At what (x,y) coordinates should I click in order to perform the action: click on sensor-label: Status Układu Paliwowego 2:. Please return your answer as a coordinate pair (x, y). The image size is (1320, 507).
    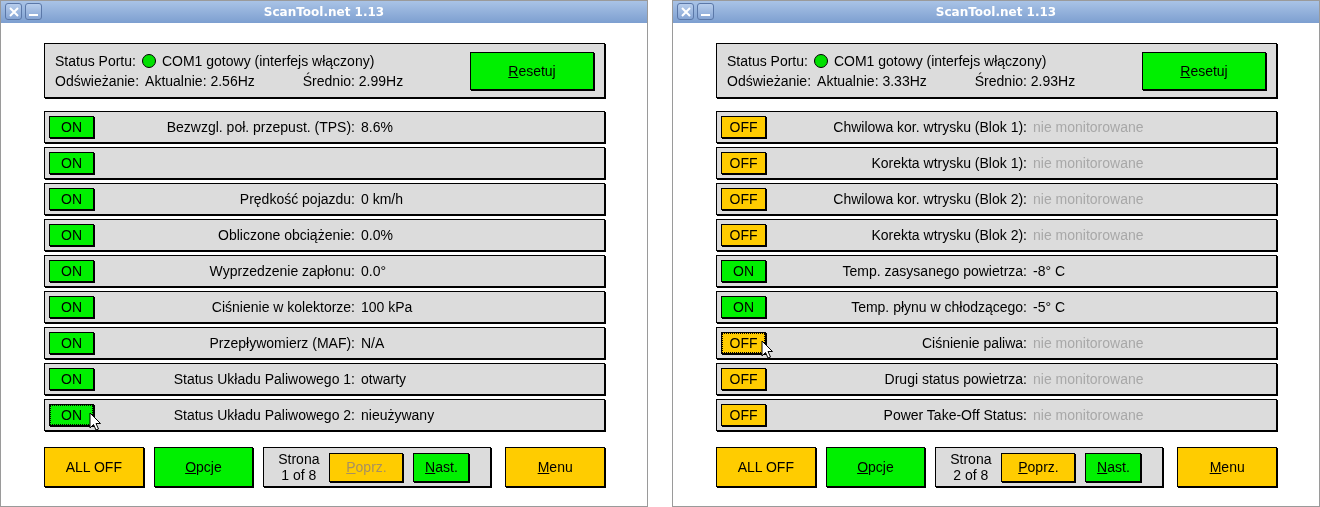
    Looking at the image, I should click on (264, 415).